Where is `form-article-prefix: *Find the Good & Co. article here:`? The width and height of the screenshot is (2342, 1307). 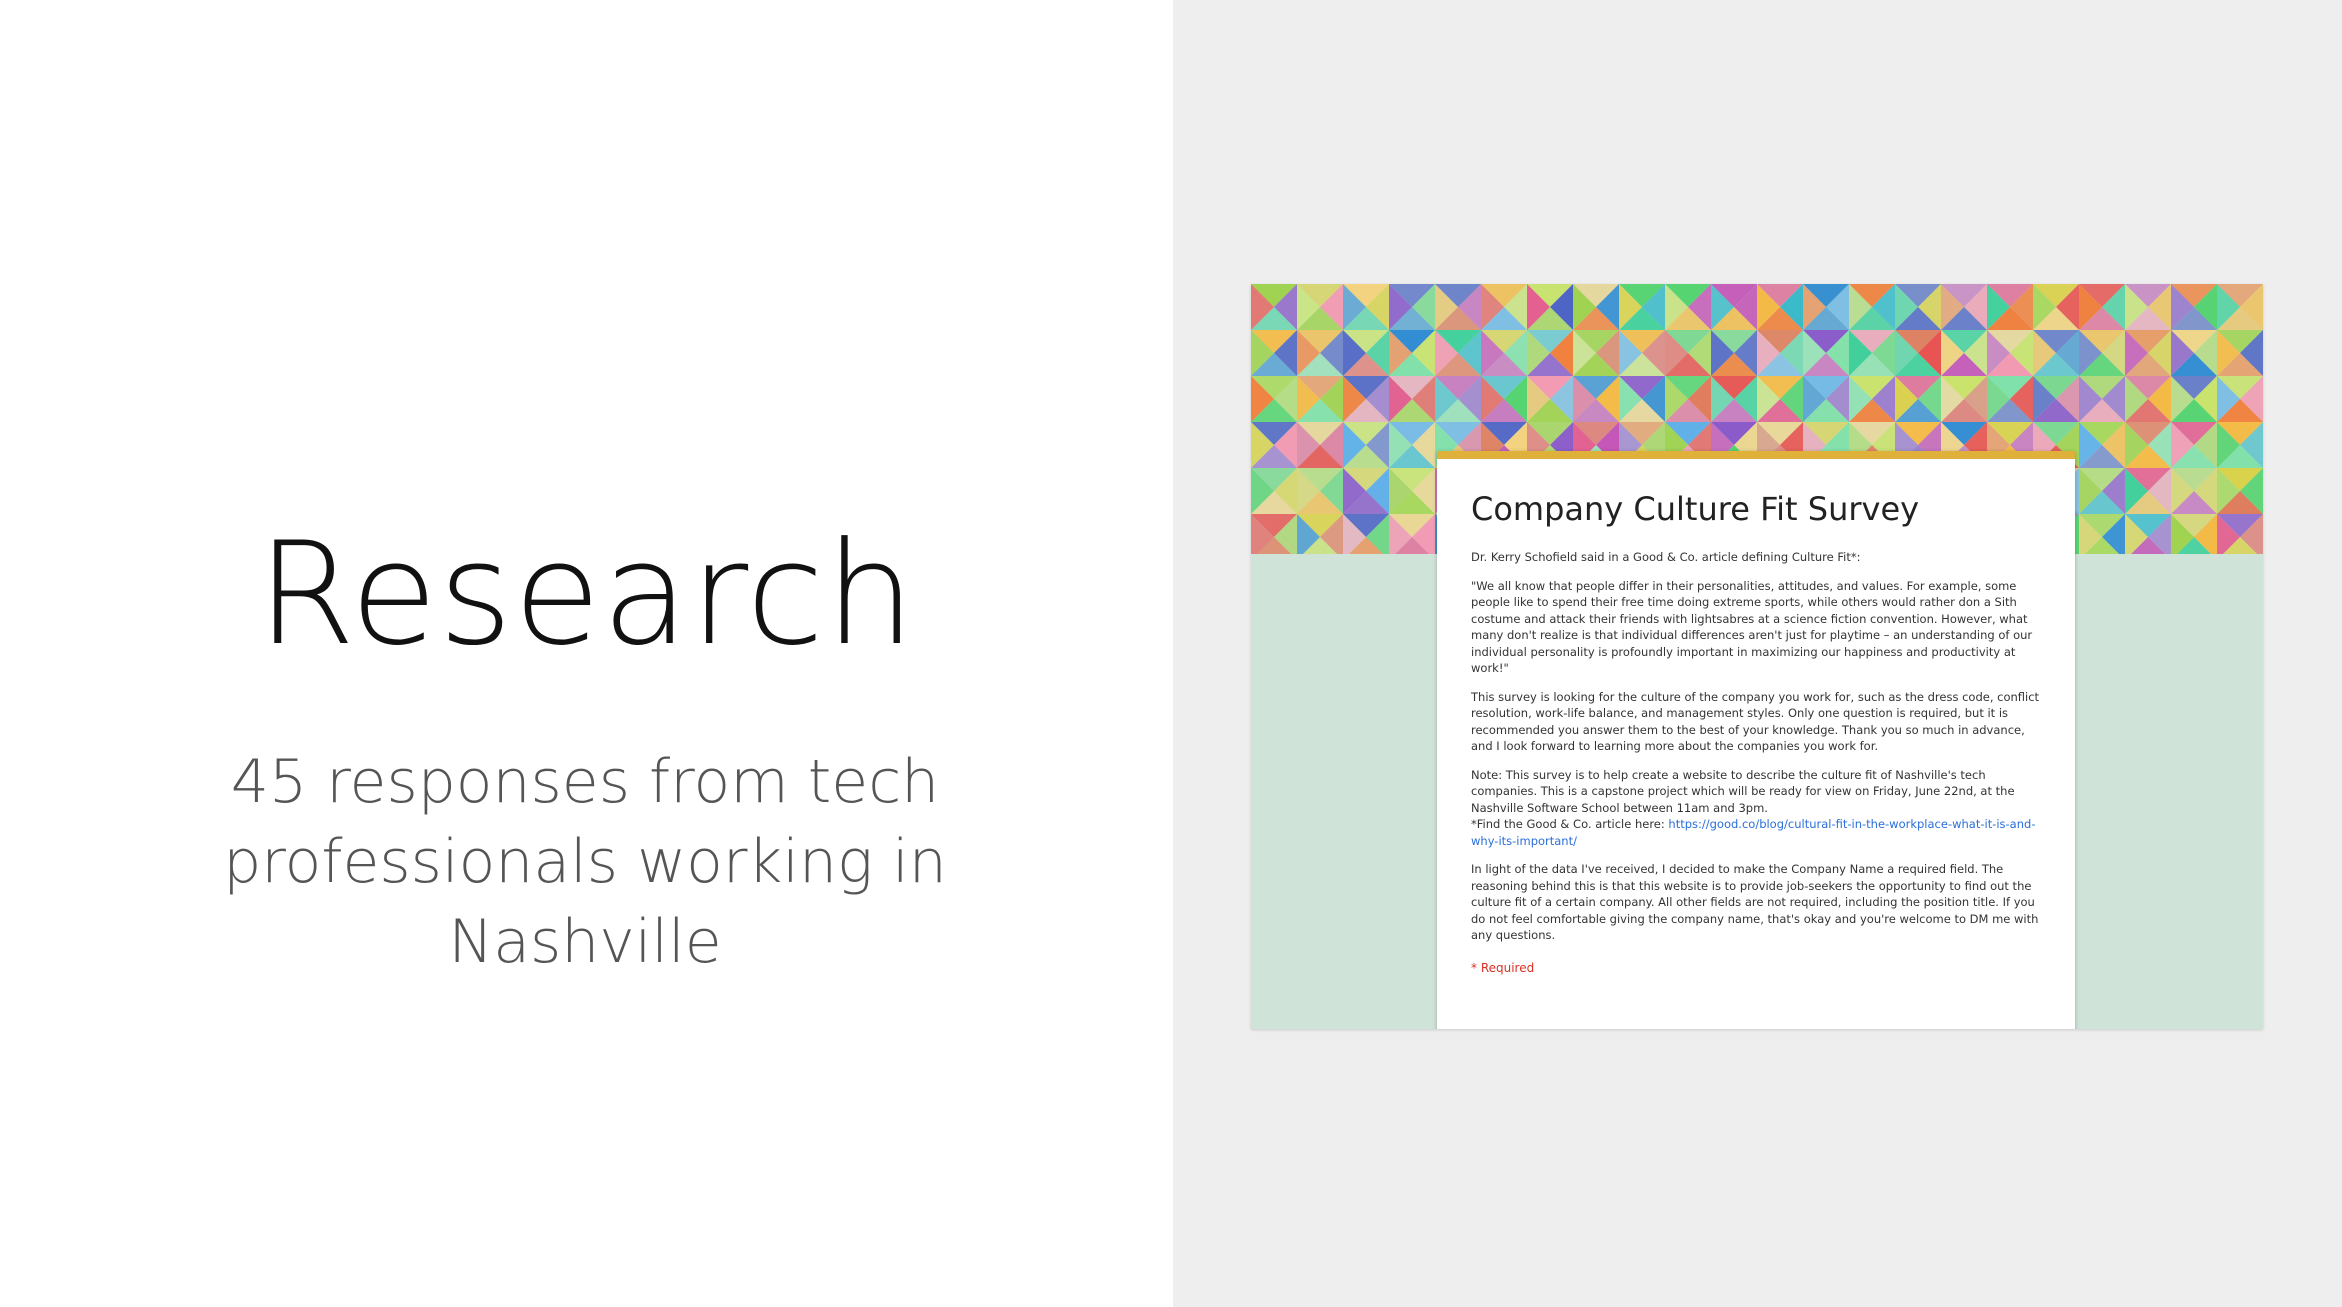 form-article-prefix: *Find the Good & Co. article here: is located at coordinates (1570, 824).